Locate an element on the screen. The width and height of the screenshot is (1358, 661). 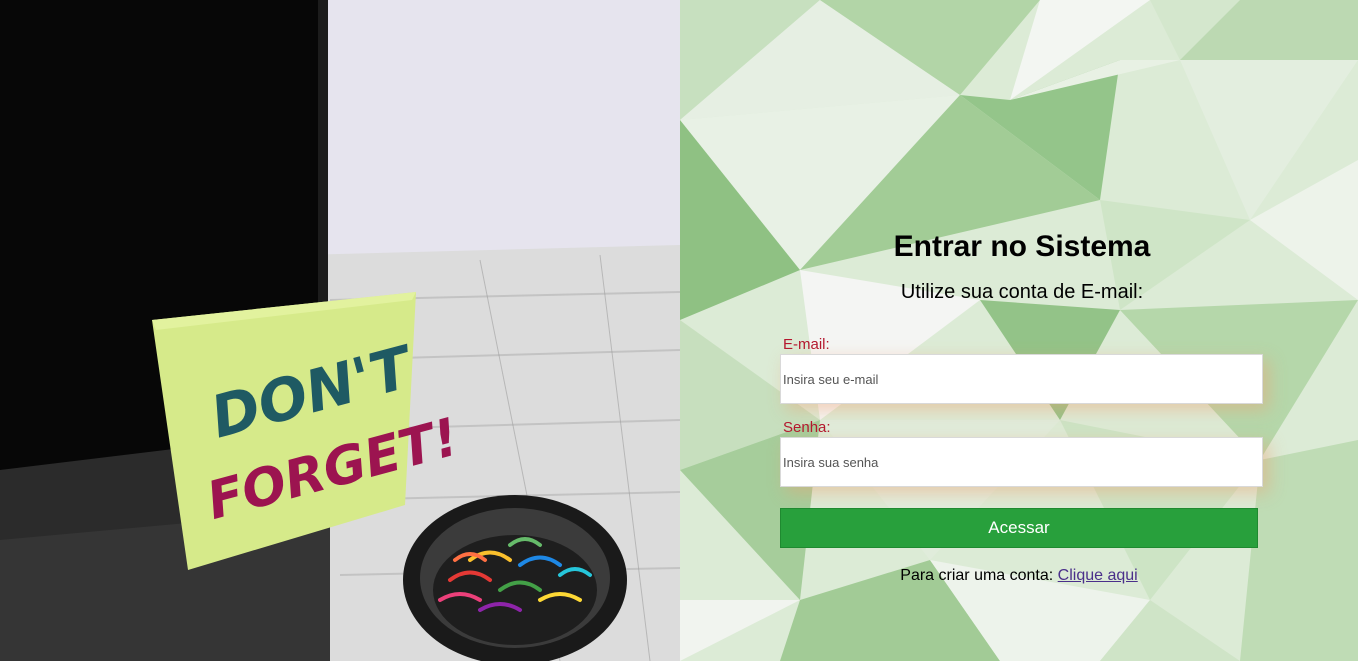
password-field is located at coordinates (1021, 462).